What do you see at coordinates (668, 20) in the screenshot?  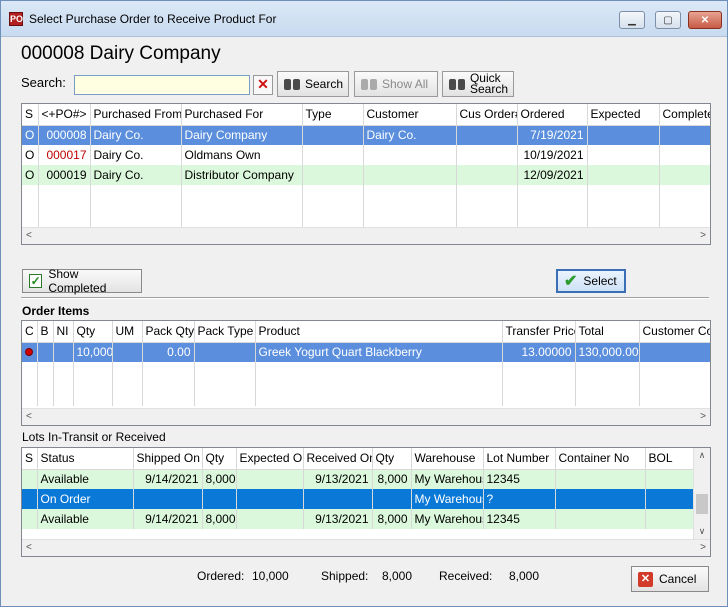 I see `maximize-button: ▢` at bounding box center [668, 20].